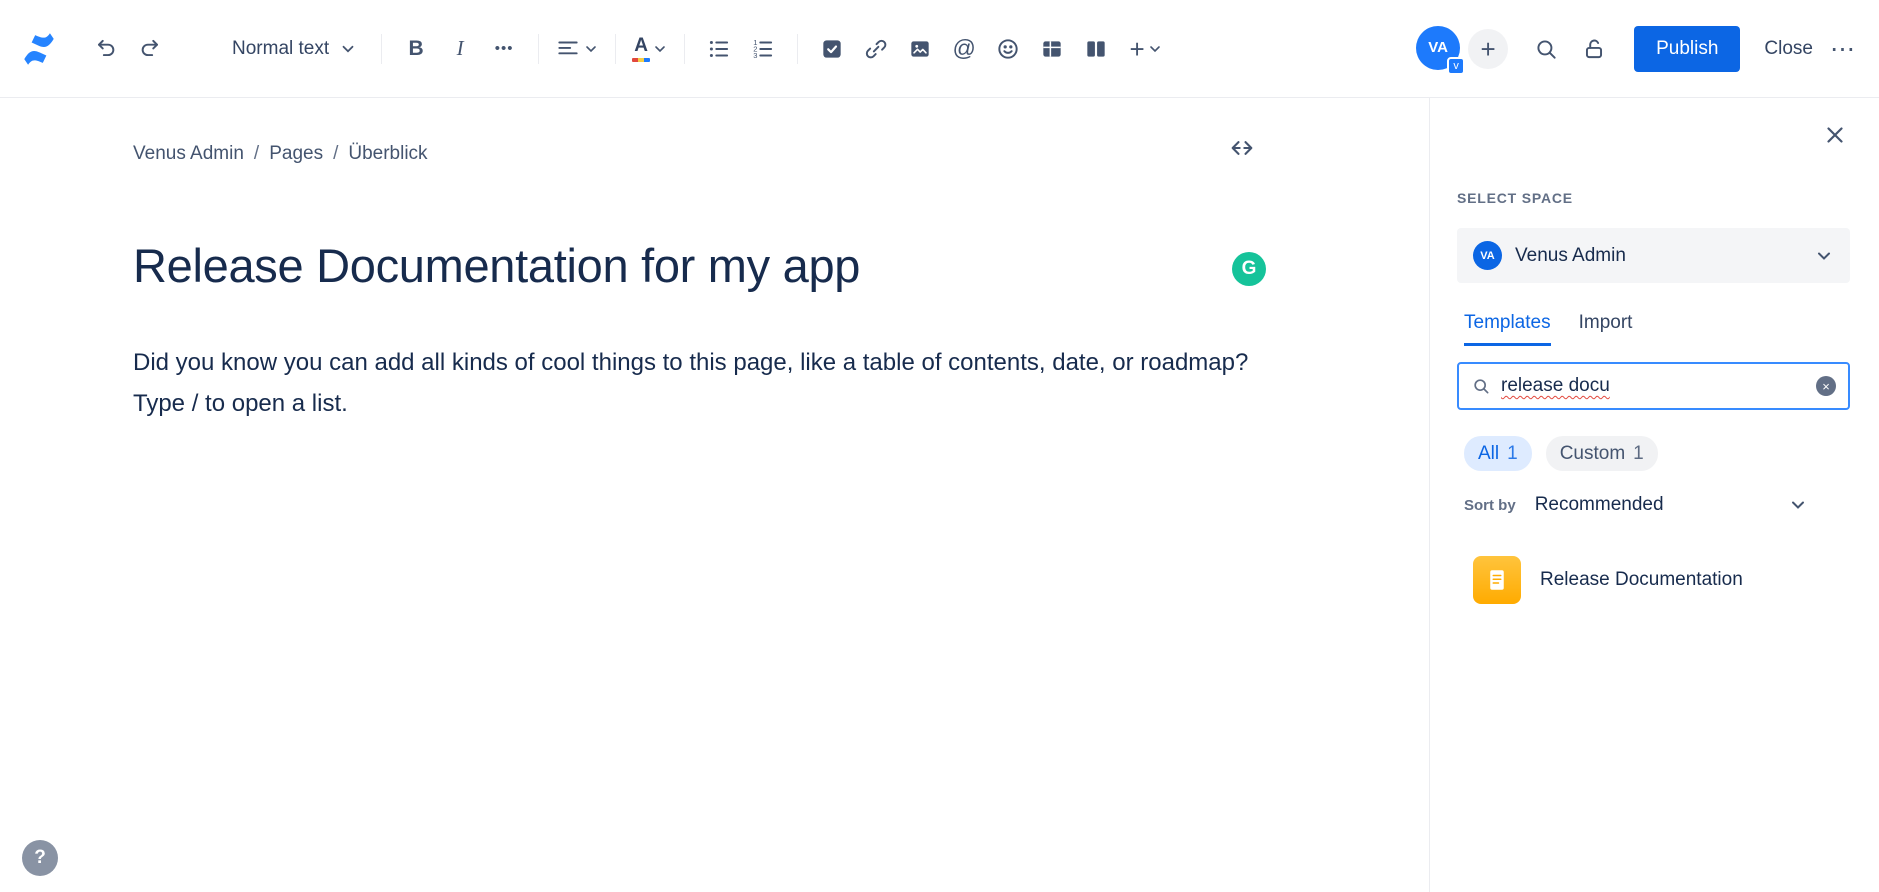  Describe the element at coordinates (641, 45) in the screenshot. I see `text-color-letter: A` at that location.